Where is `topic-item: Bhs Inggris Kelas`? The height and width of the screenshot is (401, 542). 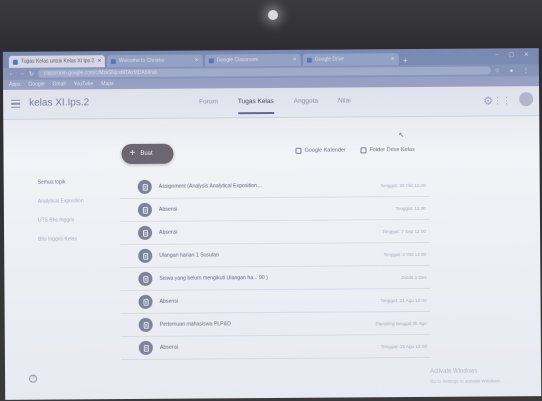 topic-item: Bhs Inggris Kelas is located at coordinates (61, 239).